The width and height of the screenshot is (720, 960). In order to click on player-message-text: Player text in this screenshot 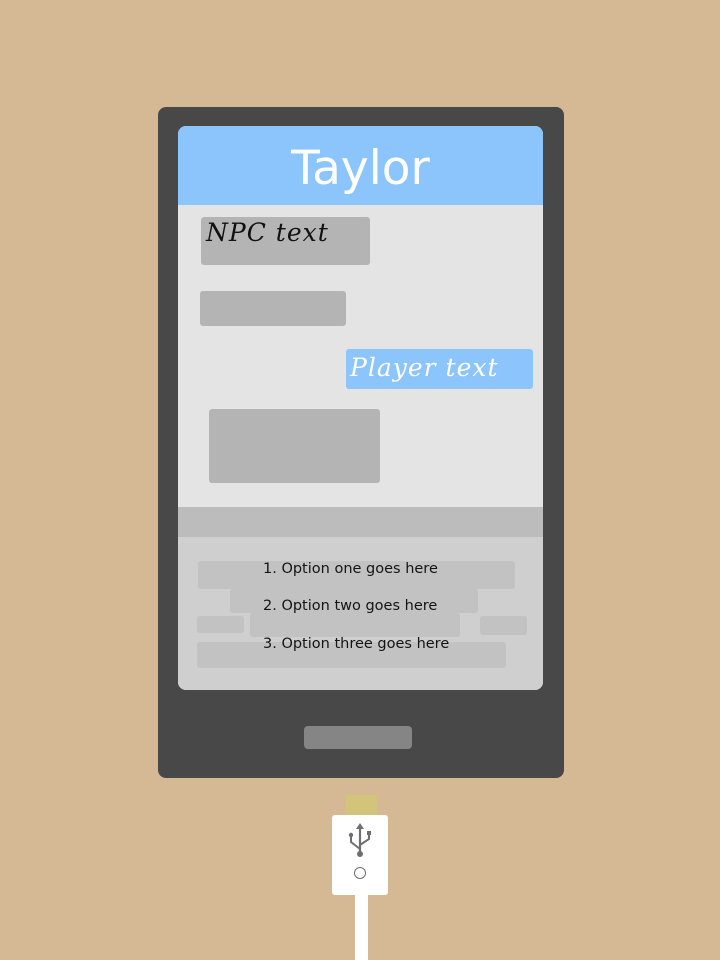, I will do `click(424, 367)`.